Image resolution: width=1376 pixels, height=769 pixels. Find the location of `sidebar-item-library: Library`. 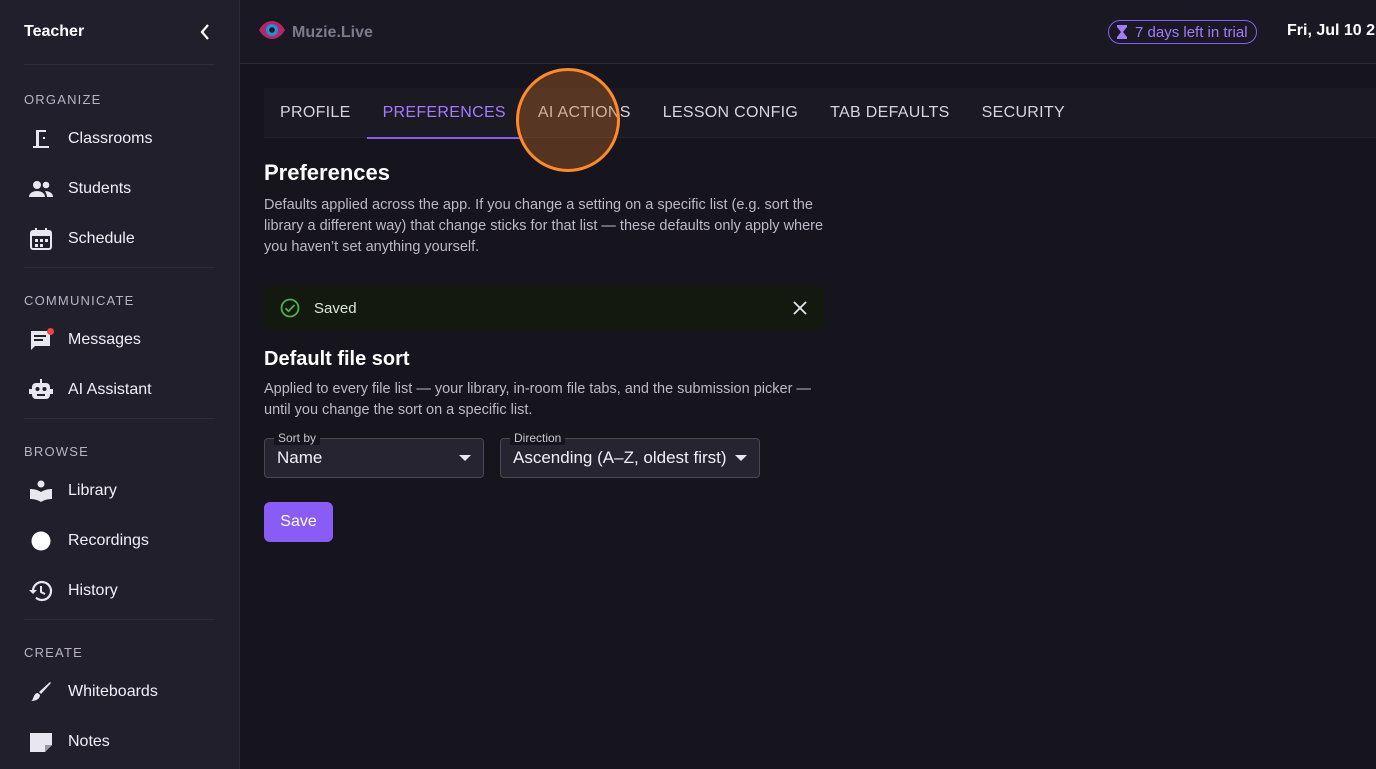

sidebar-item-library: Library is located at coordinates (119, 491).